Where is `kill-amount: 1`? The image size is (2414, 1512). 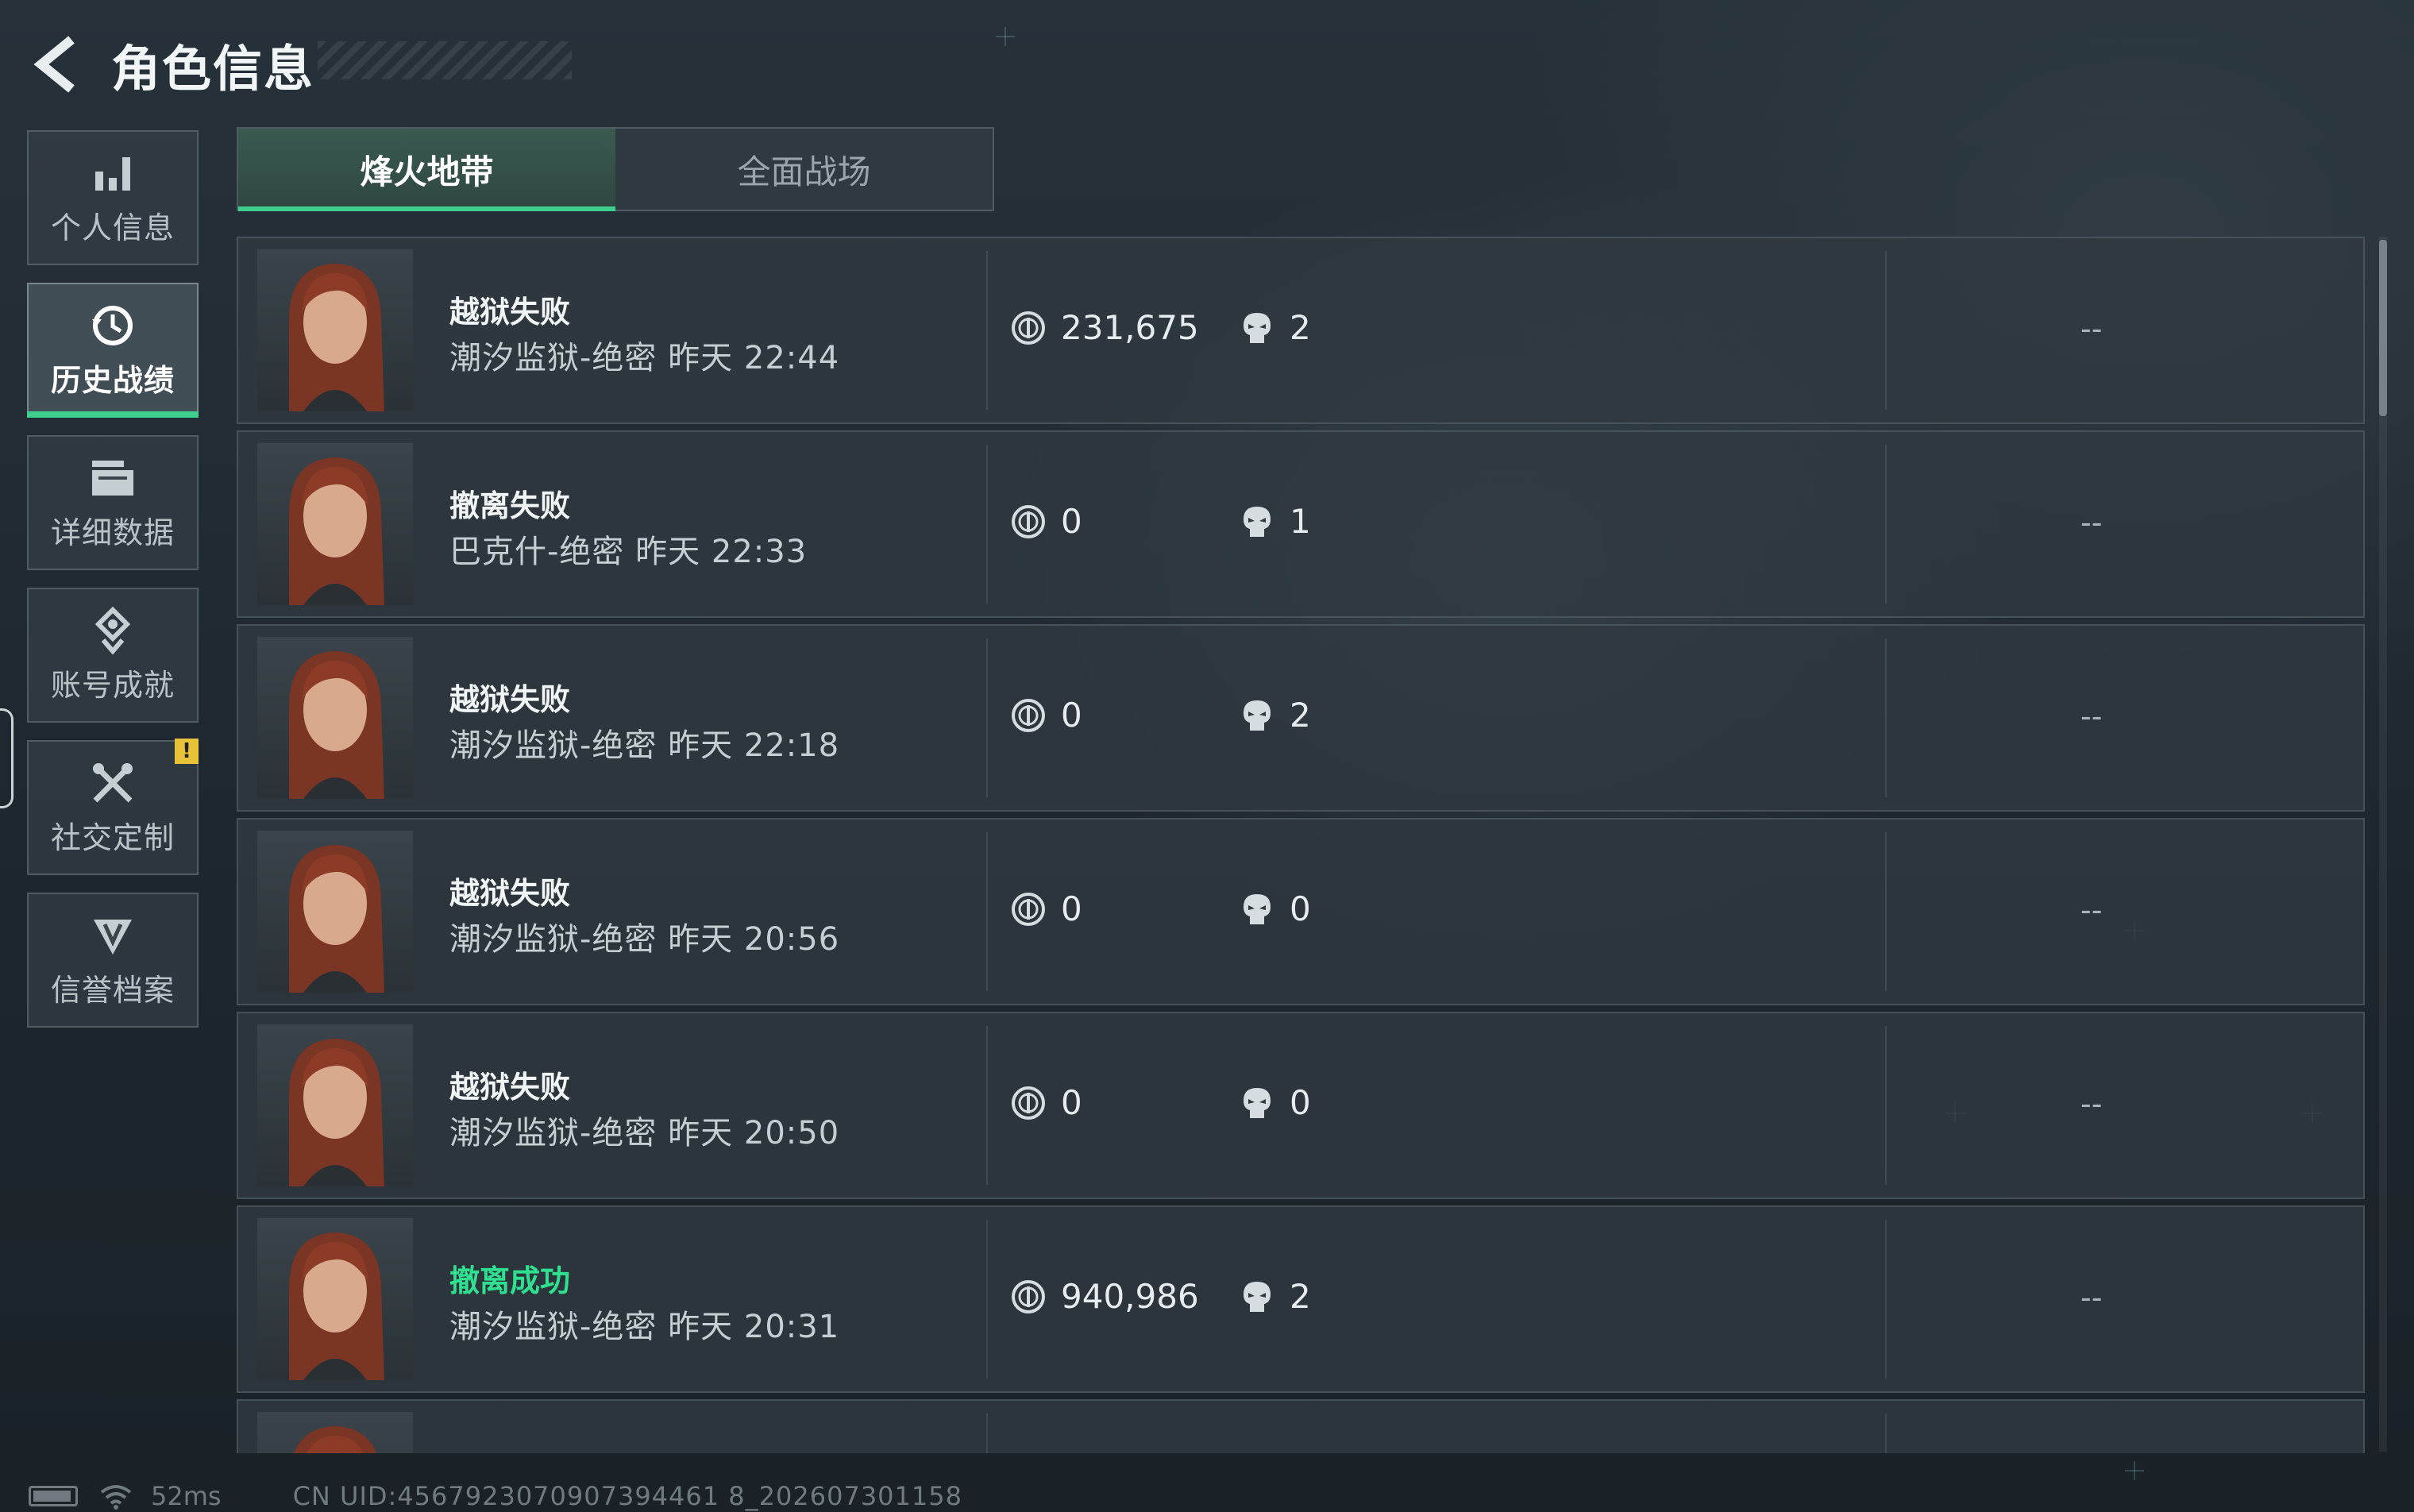 kill-amount: 1 is located at coordinates (1300, 521).